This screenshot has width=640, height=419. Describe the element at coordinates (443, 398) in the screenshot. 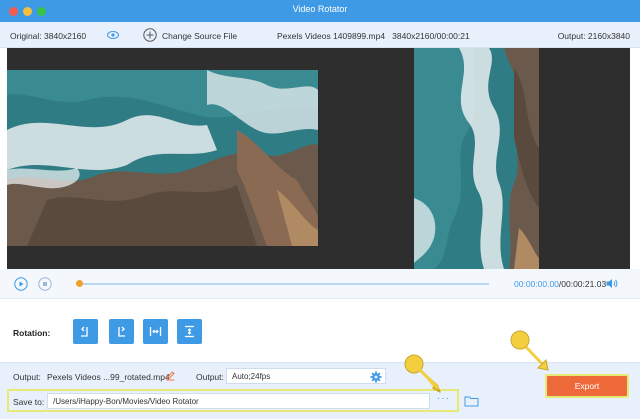

I see `browse-button: ···` at that location.